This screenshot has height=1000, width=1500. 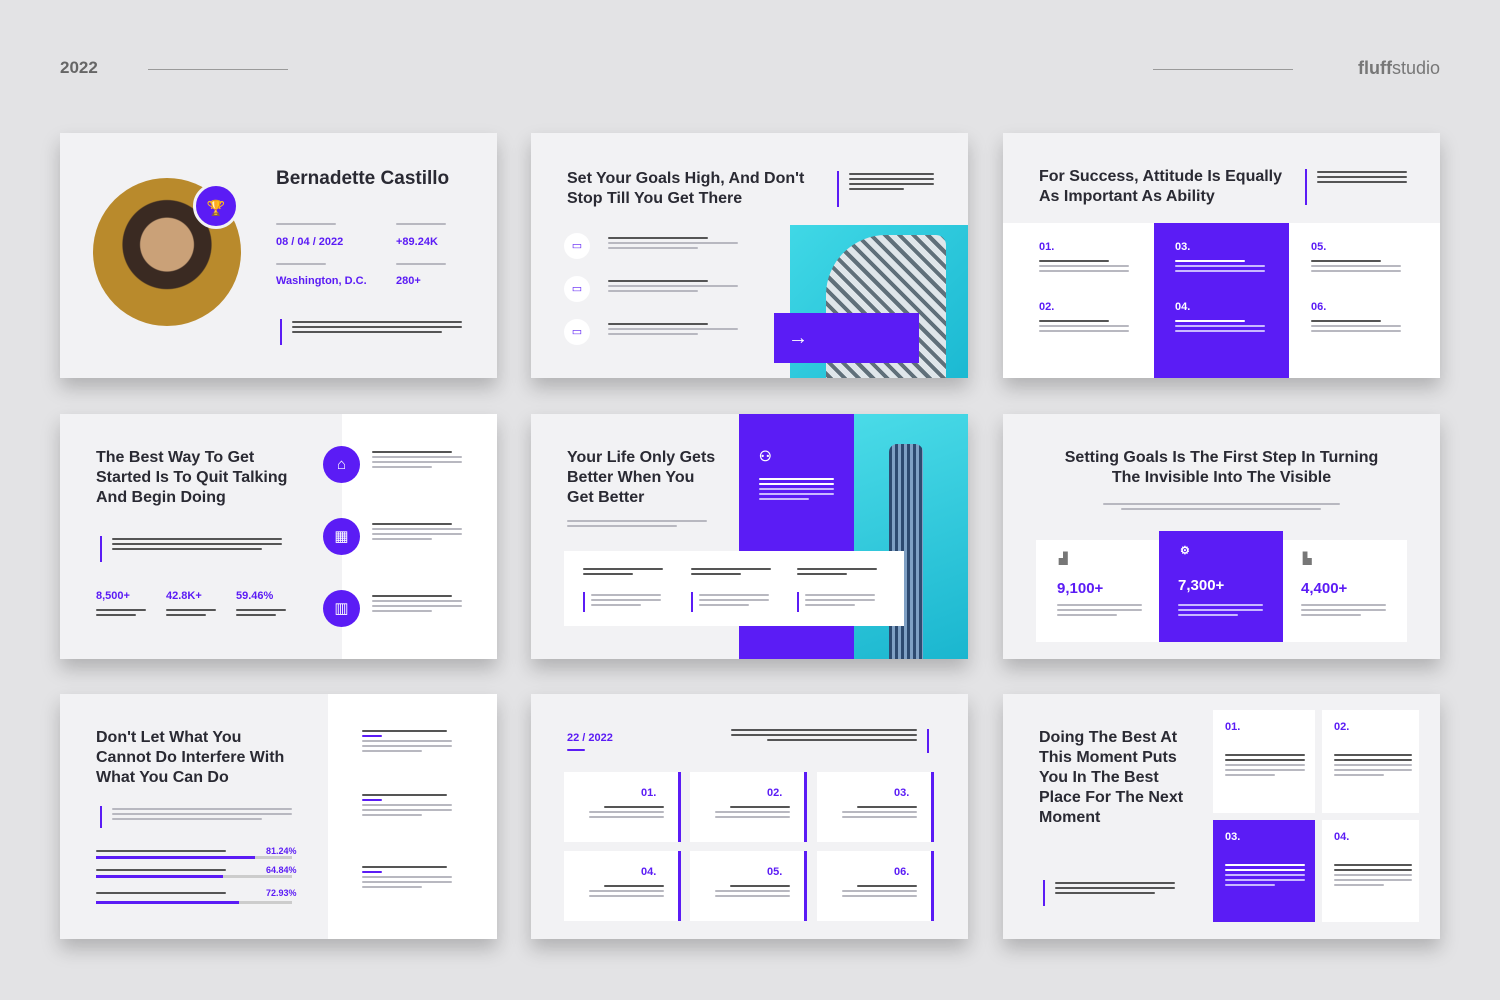 What do you see at coordinates (417, 242) in the screenshot?
I see `stat-value: +89.24K` at bounding box center [417, 242].